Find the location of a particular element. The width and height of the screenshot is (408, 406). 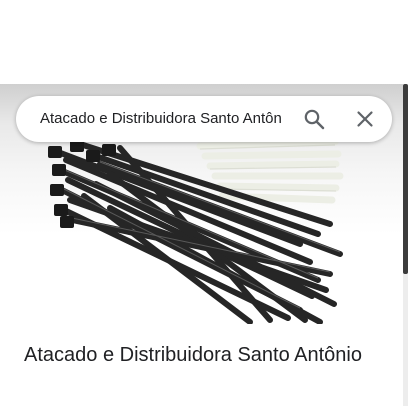

search-icon is located at coordinates (314, 119).